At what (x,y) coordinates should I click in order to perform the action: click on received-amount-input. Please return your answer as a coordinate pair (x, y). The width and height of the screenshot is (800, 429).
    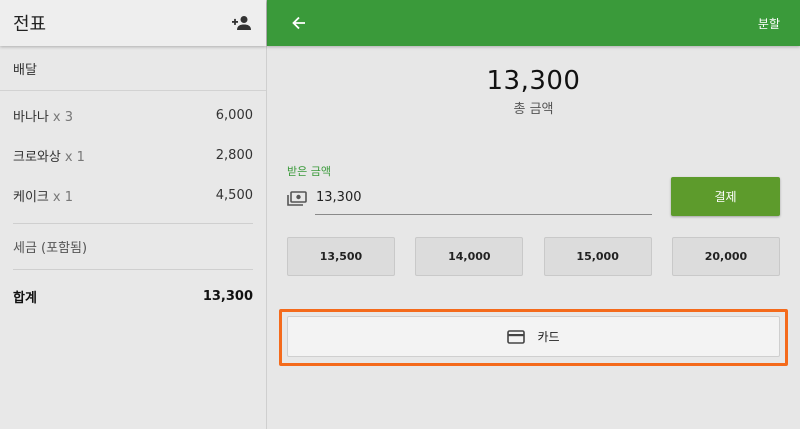
    Looking at the image, I should click on (483, 199).